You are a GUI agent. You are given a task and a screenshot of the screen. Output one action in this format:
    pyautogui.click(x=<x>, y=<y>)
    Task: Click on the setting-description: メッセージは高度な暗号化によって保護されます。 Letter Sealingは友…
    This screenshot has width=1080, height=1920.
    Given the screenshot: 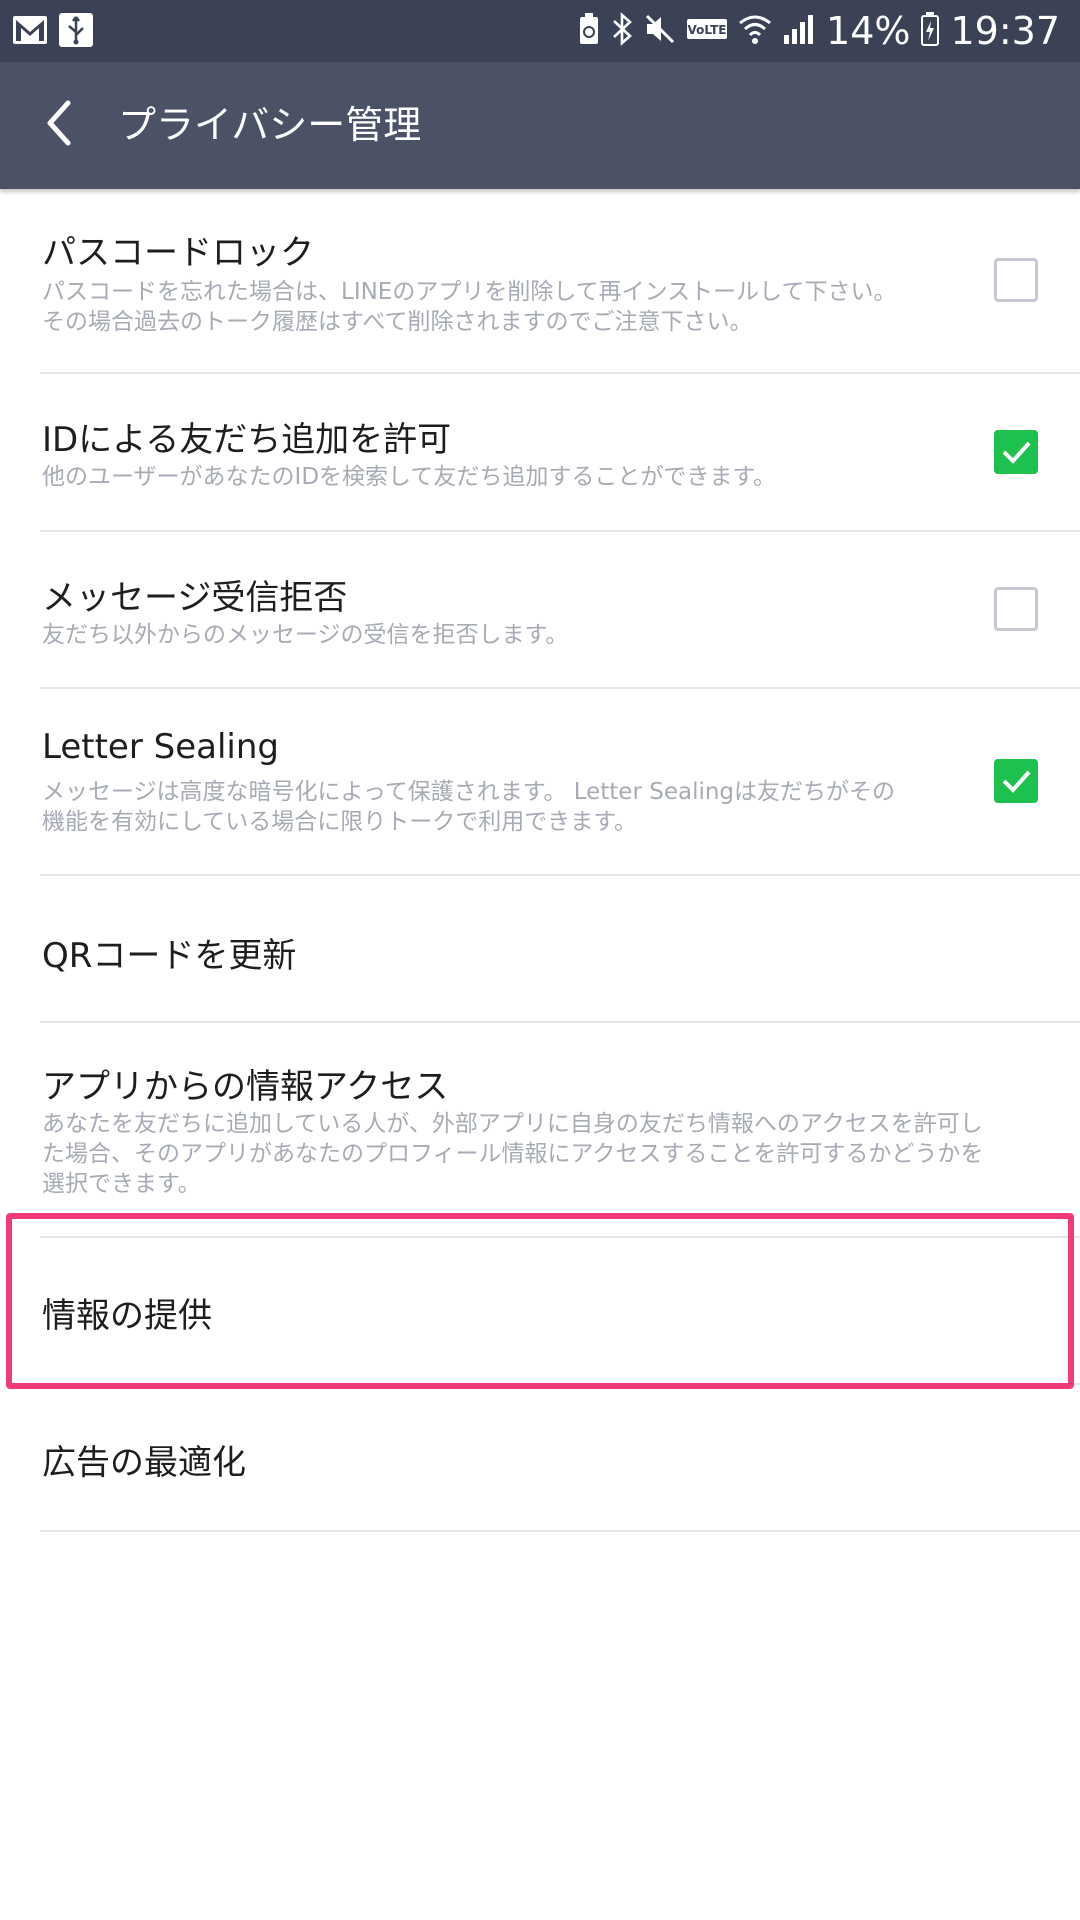 What is the action you would take?
    pyautogui.click(x=469, y=807)
    